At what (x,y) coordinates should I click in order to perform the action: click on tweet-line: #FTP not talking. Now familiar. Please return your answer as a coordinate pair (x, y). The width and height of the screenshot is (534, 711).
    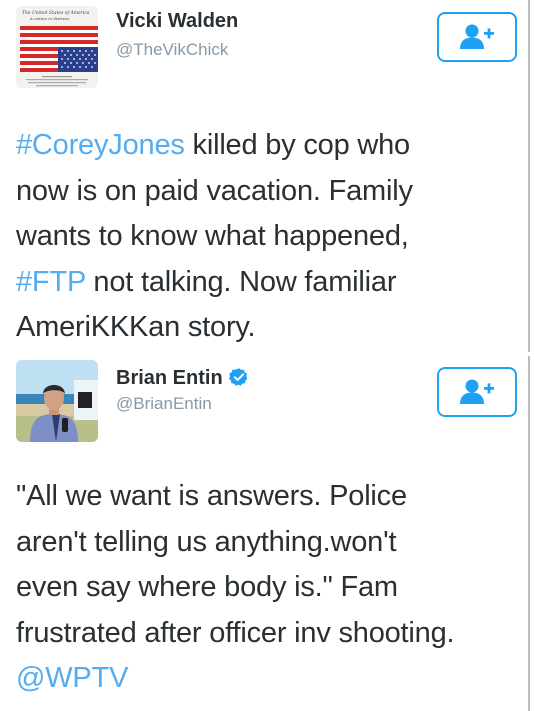
    Looking at the image, I should click on (268, 283).